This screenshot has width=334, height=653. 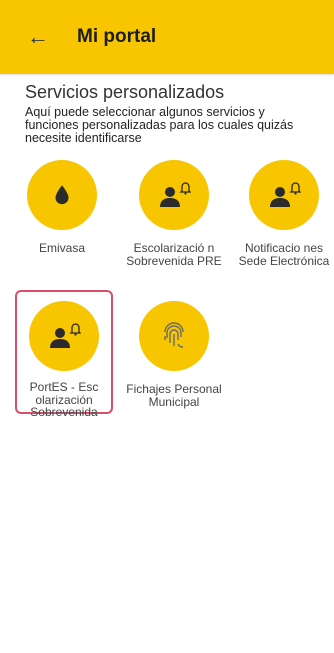 I want to click on service-emivasa: Emivasa, so click(x=62, y=225).